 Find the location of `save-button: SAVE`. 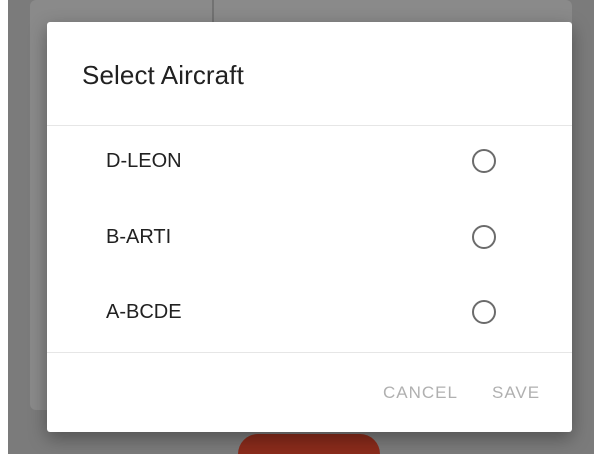

save-button: SAVE is located at coordinates (516, 393).